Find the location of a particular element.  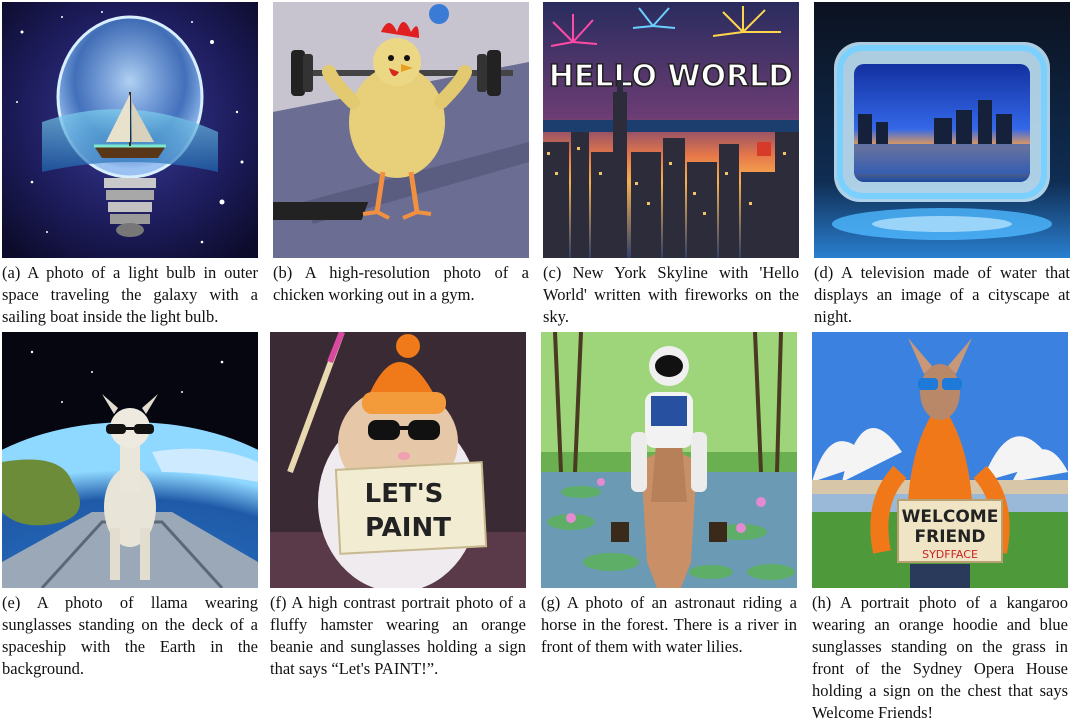

image-lightbulb-galaxy is located at coordinates (130, 130).